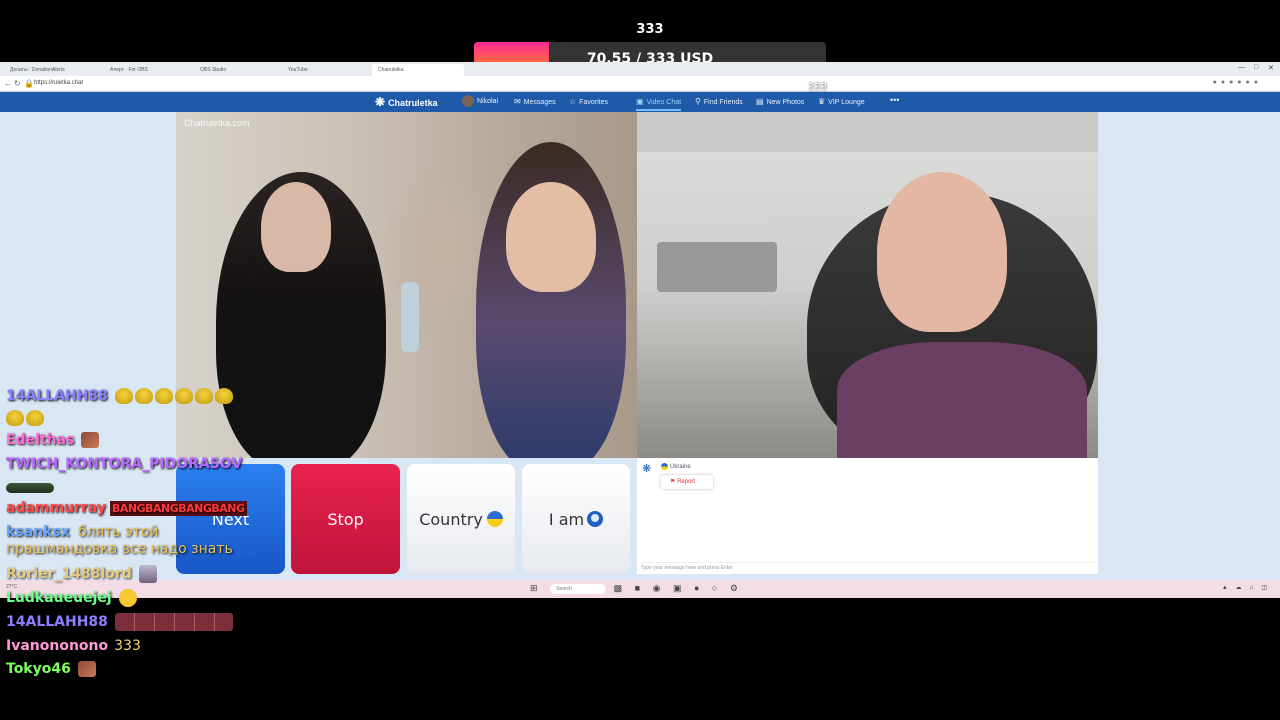 This screenshot has height=720, width=1280. I want to click on photo-icon: ▤, so click(760, 101).